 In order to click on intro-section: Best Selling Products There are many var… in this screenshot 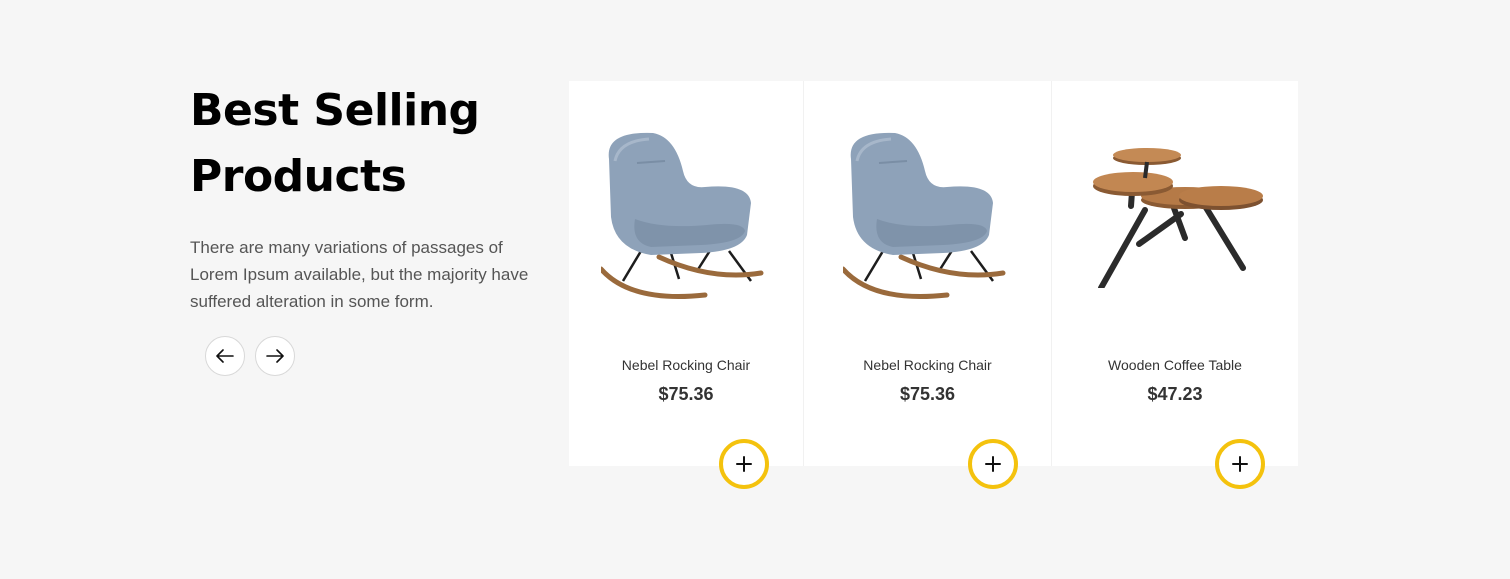, I will do `click(370, 196)`.